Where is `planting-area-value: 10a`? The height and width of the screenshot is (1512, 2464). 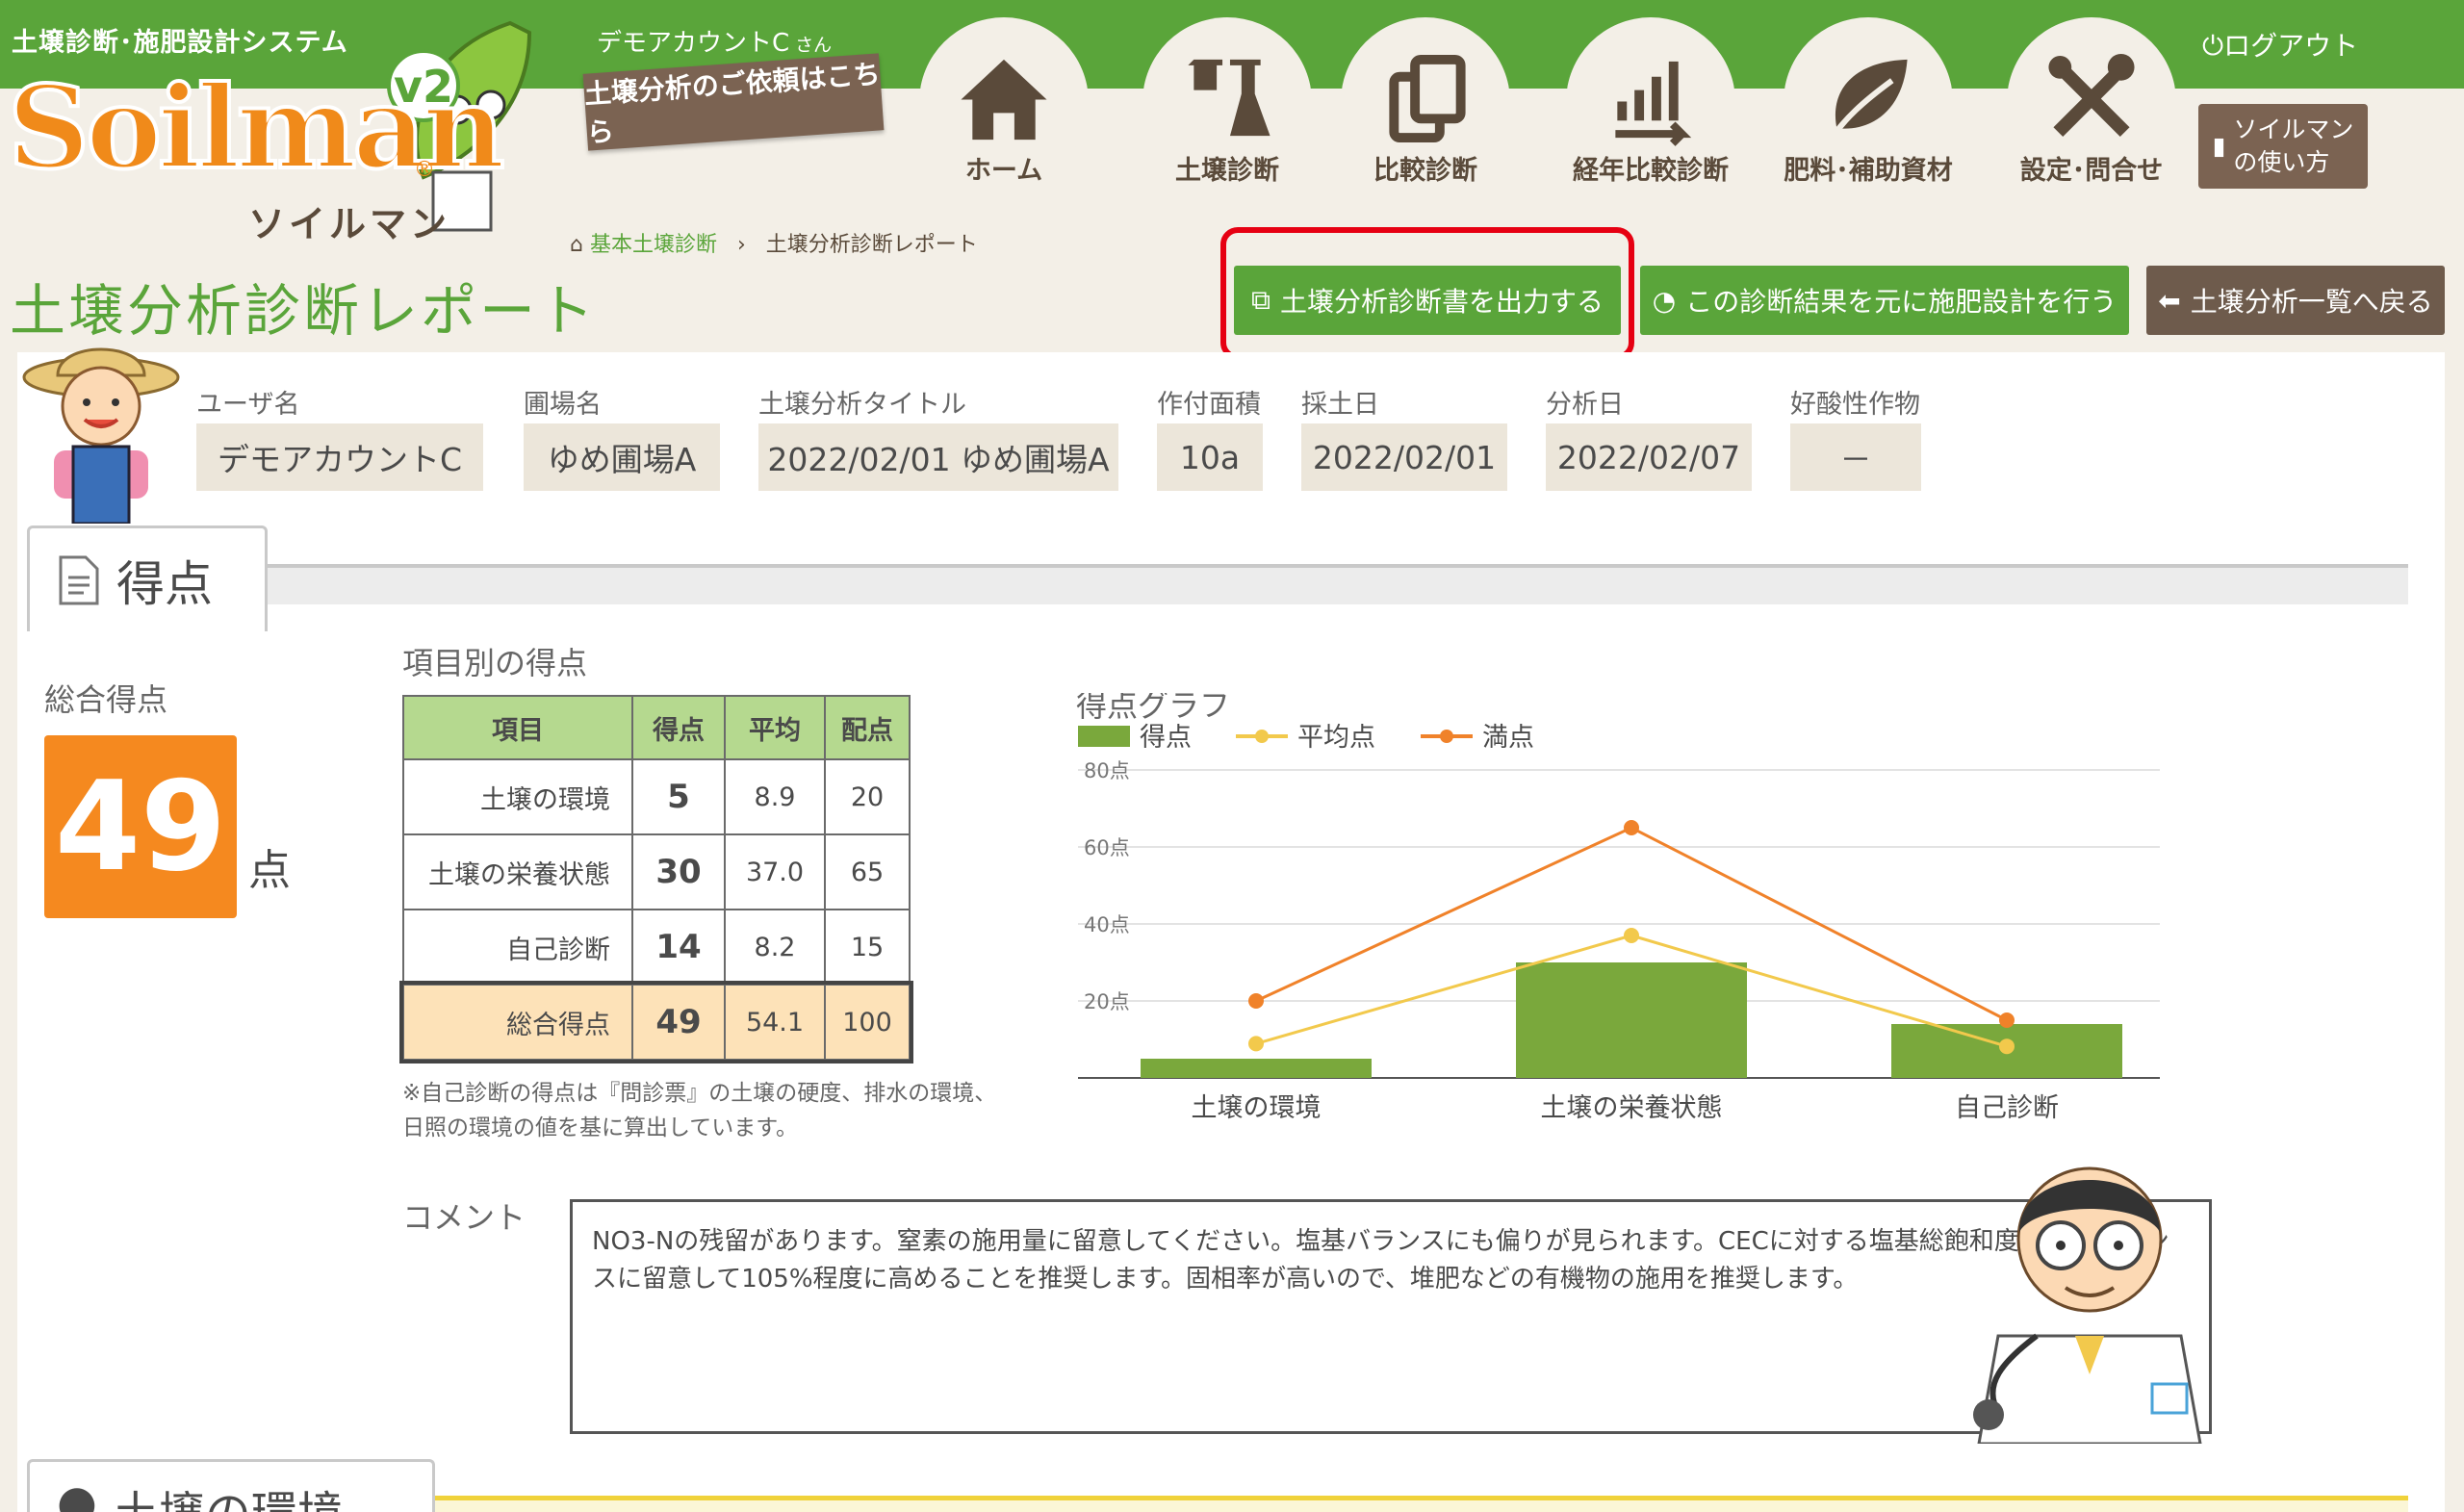 planting-area-value: 10a is located at coordinates (1210, 457).